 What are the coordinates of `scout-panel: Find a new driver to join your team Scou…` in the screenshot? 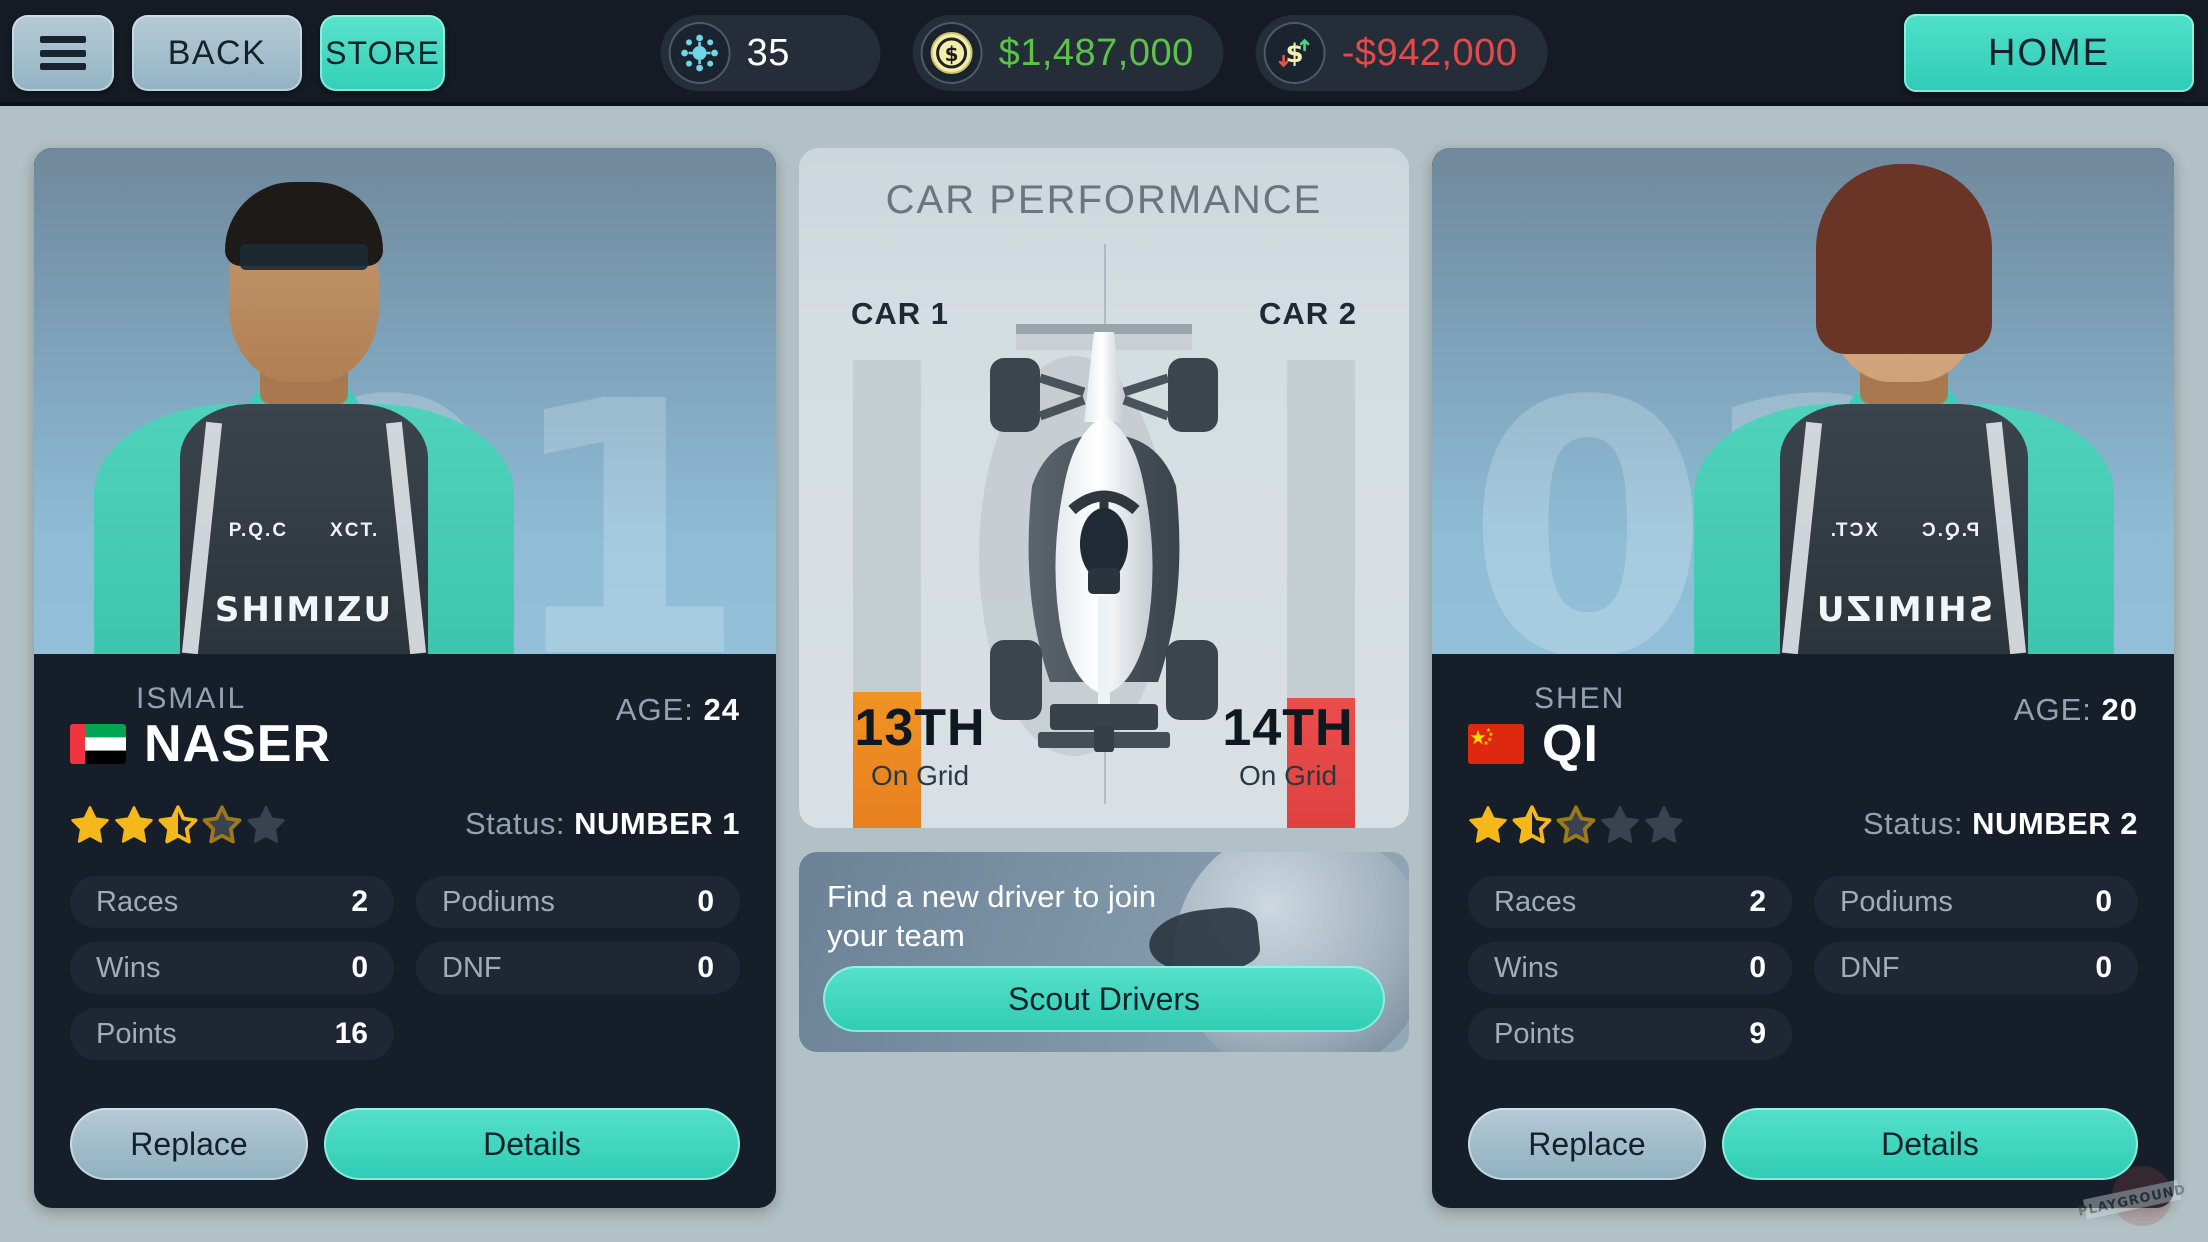 It's located at (1104, 952).